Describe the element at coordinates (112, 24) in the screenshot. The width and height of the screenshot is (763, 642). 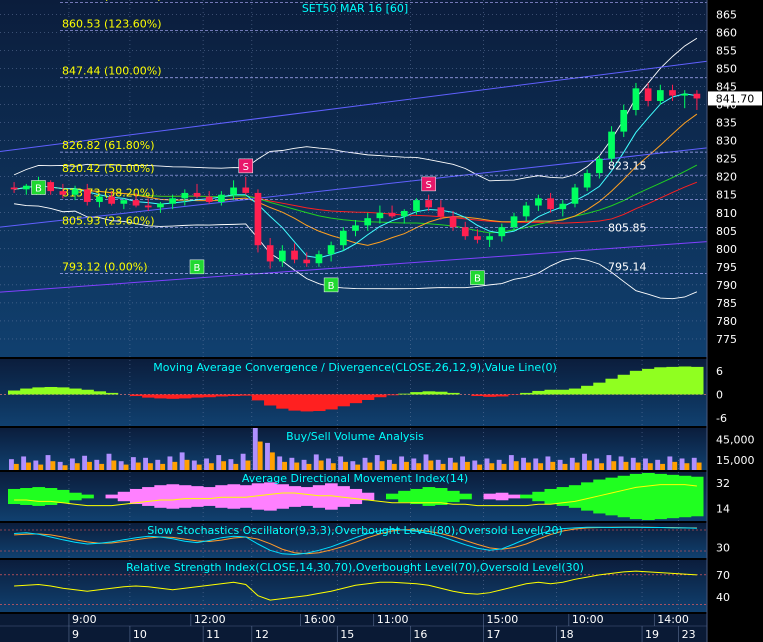
I see `fib-label: 860.53 (123.60%)` at that location.